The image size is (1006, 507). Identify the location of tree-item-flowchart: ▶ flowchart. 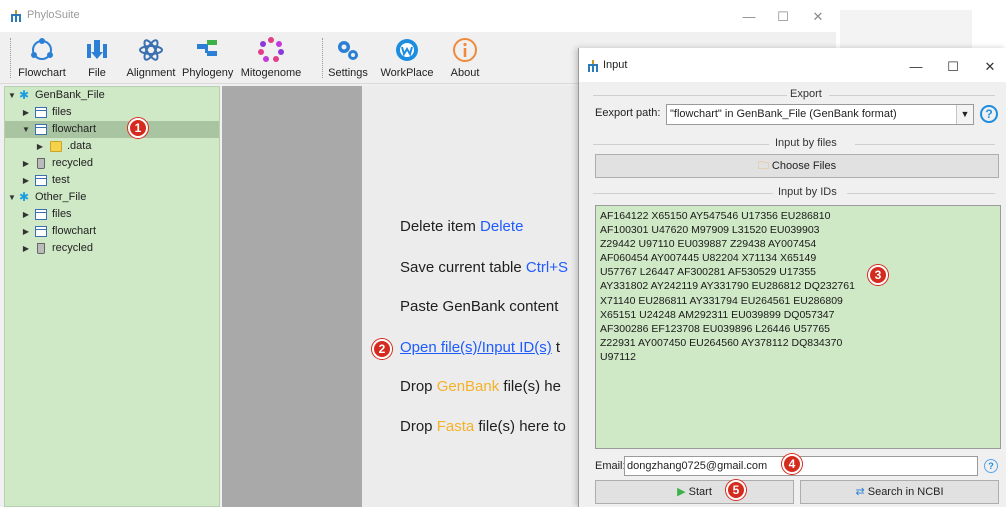
(112, 231).